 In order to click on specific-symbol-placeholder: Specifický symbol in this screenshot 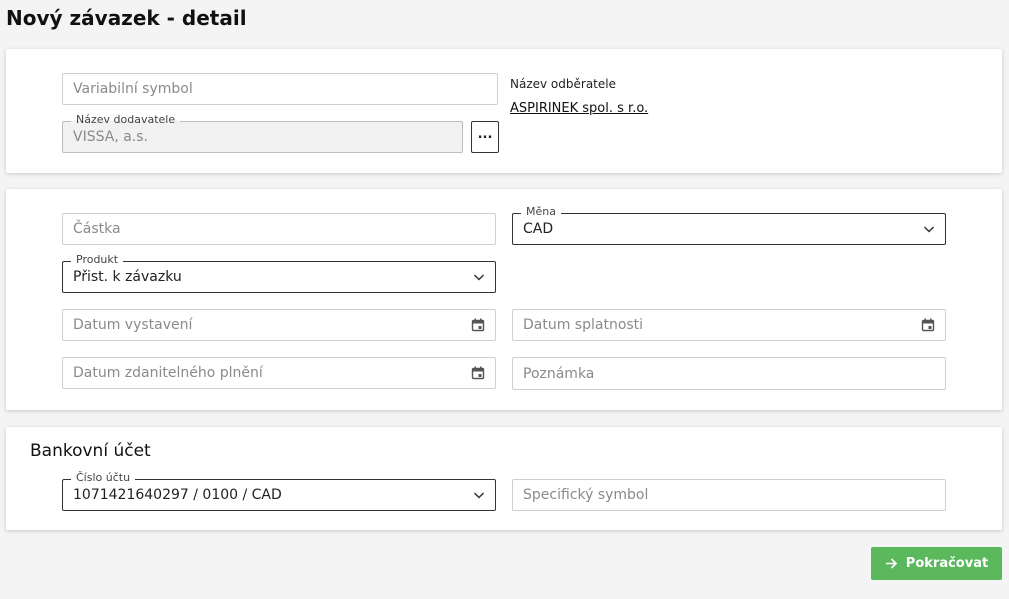, I will do `click(586, 495)`.